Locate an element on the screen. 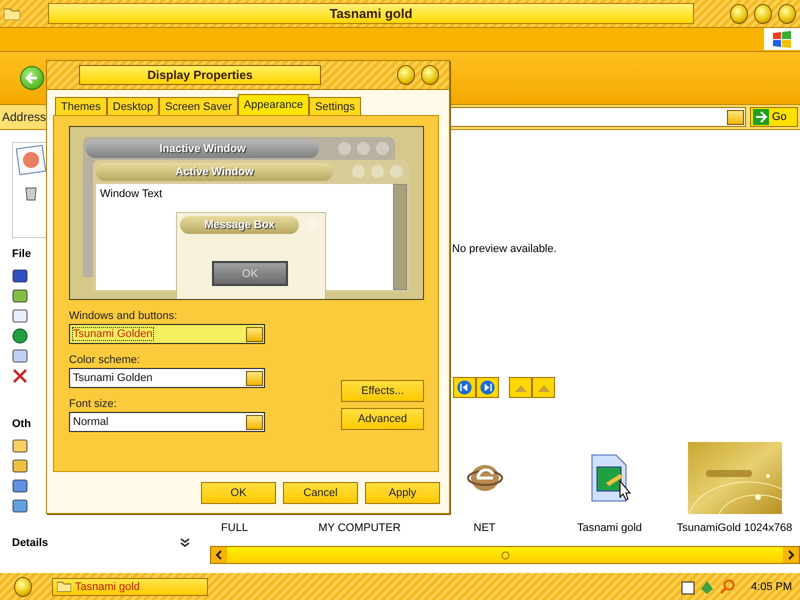 The image size is (800, 600). section-title: File is located at coordinates (21, 254).